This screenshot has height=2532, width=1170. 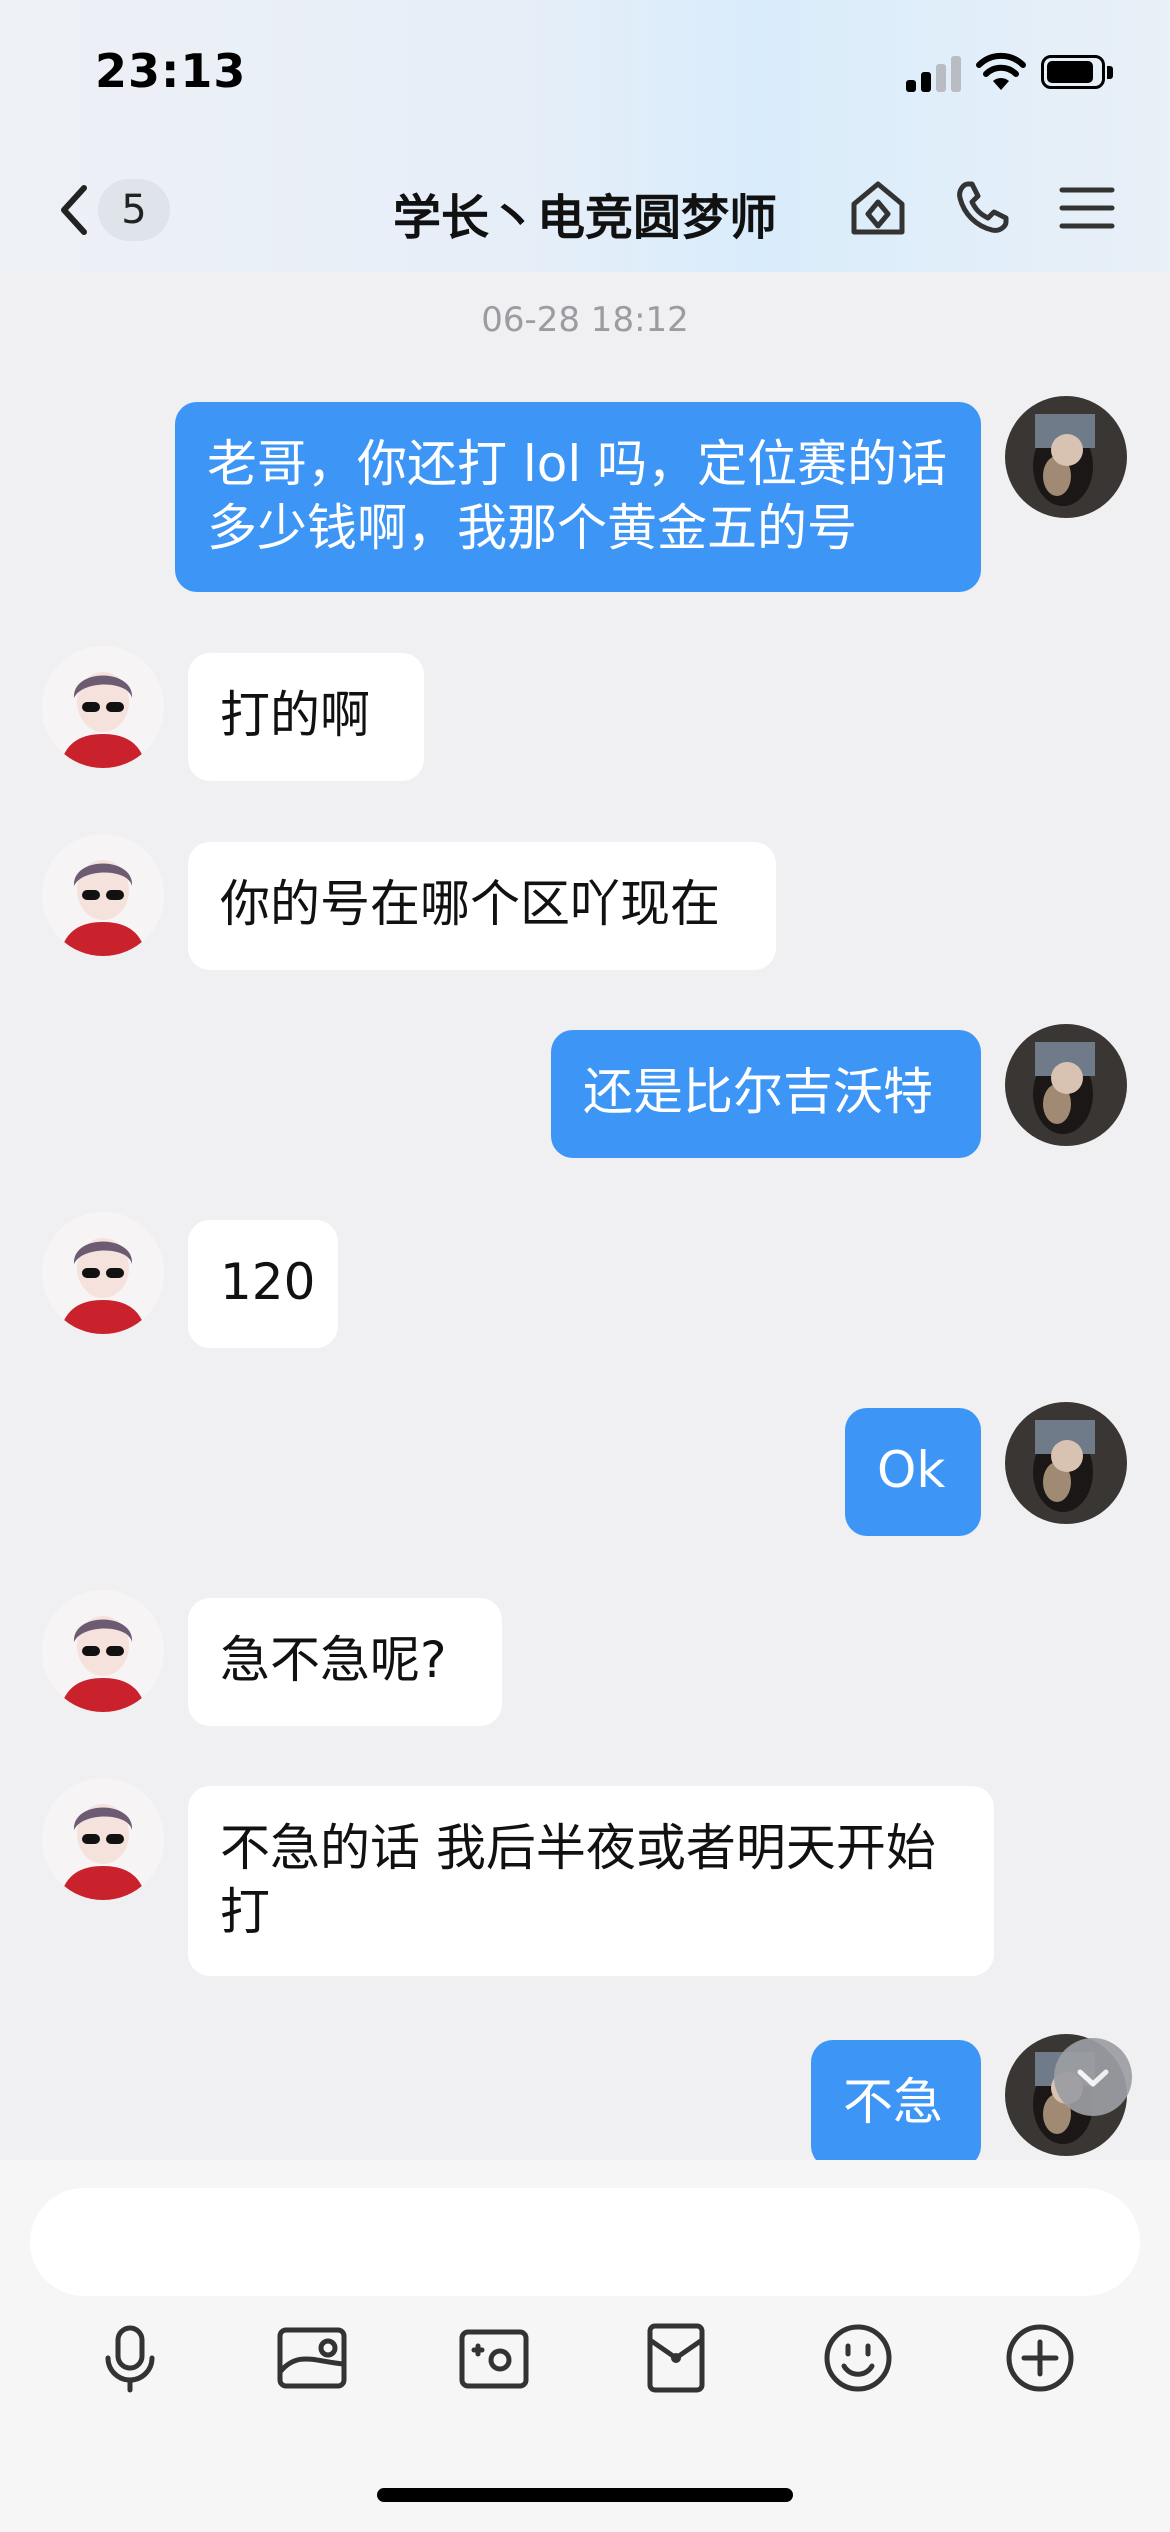 What do you see at coordinates (913, 1472) in the screenshot?
I see `outgoing-message: Ok` at bounding box center [913, 1472].